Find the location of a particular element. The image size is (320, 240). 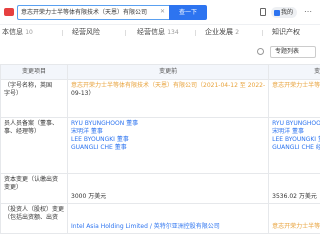

column-header: 变更前 is located at coordinates (168, 72).